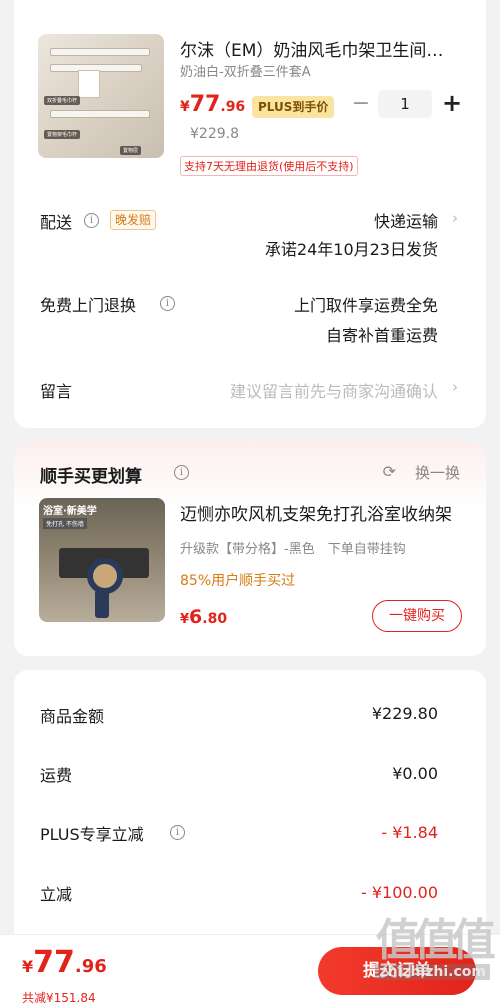 The image size is (500, 1007). I want to click on quantity-increase-button: +, so click(452, 104).